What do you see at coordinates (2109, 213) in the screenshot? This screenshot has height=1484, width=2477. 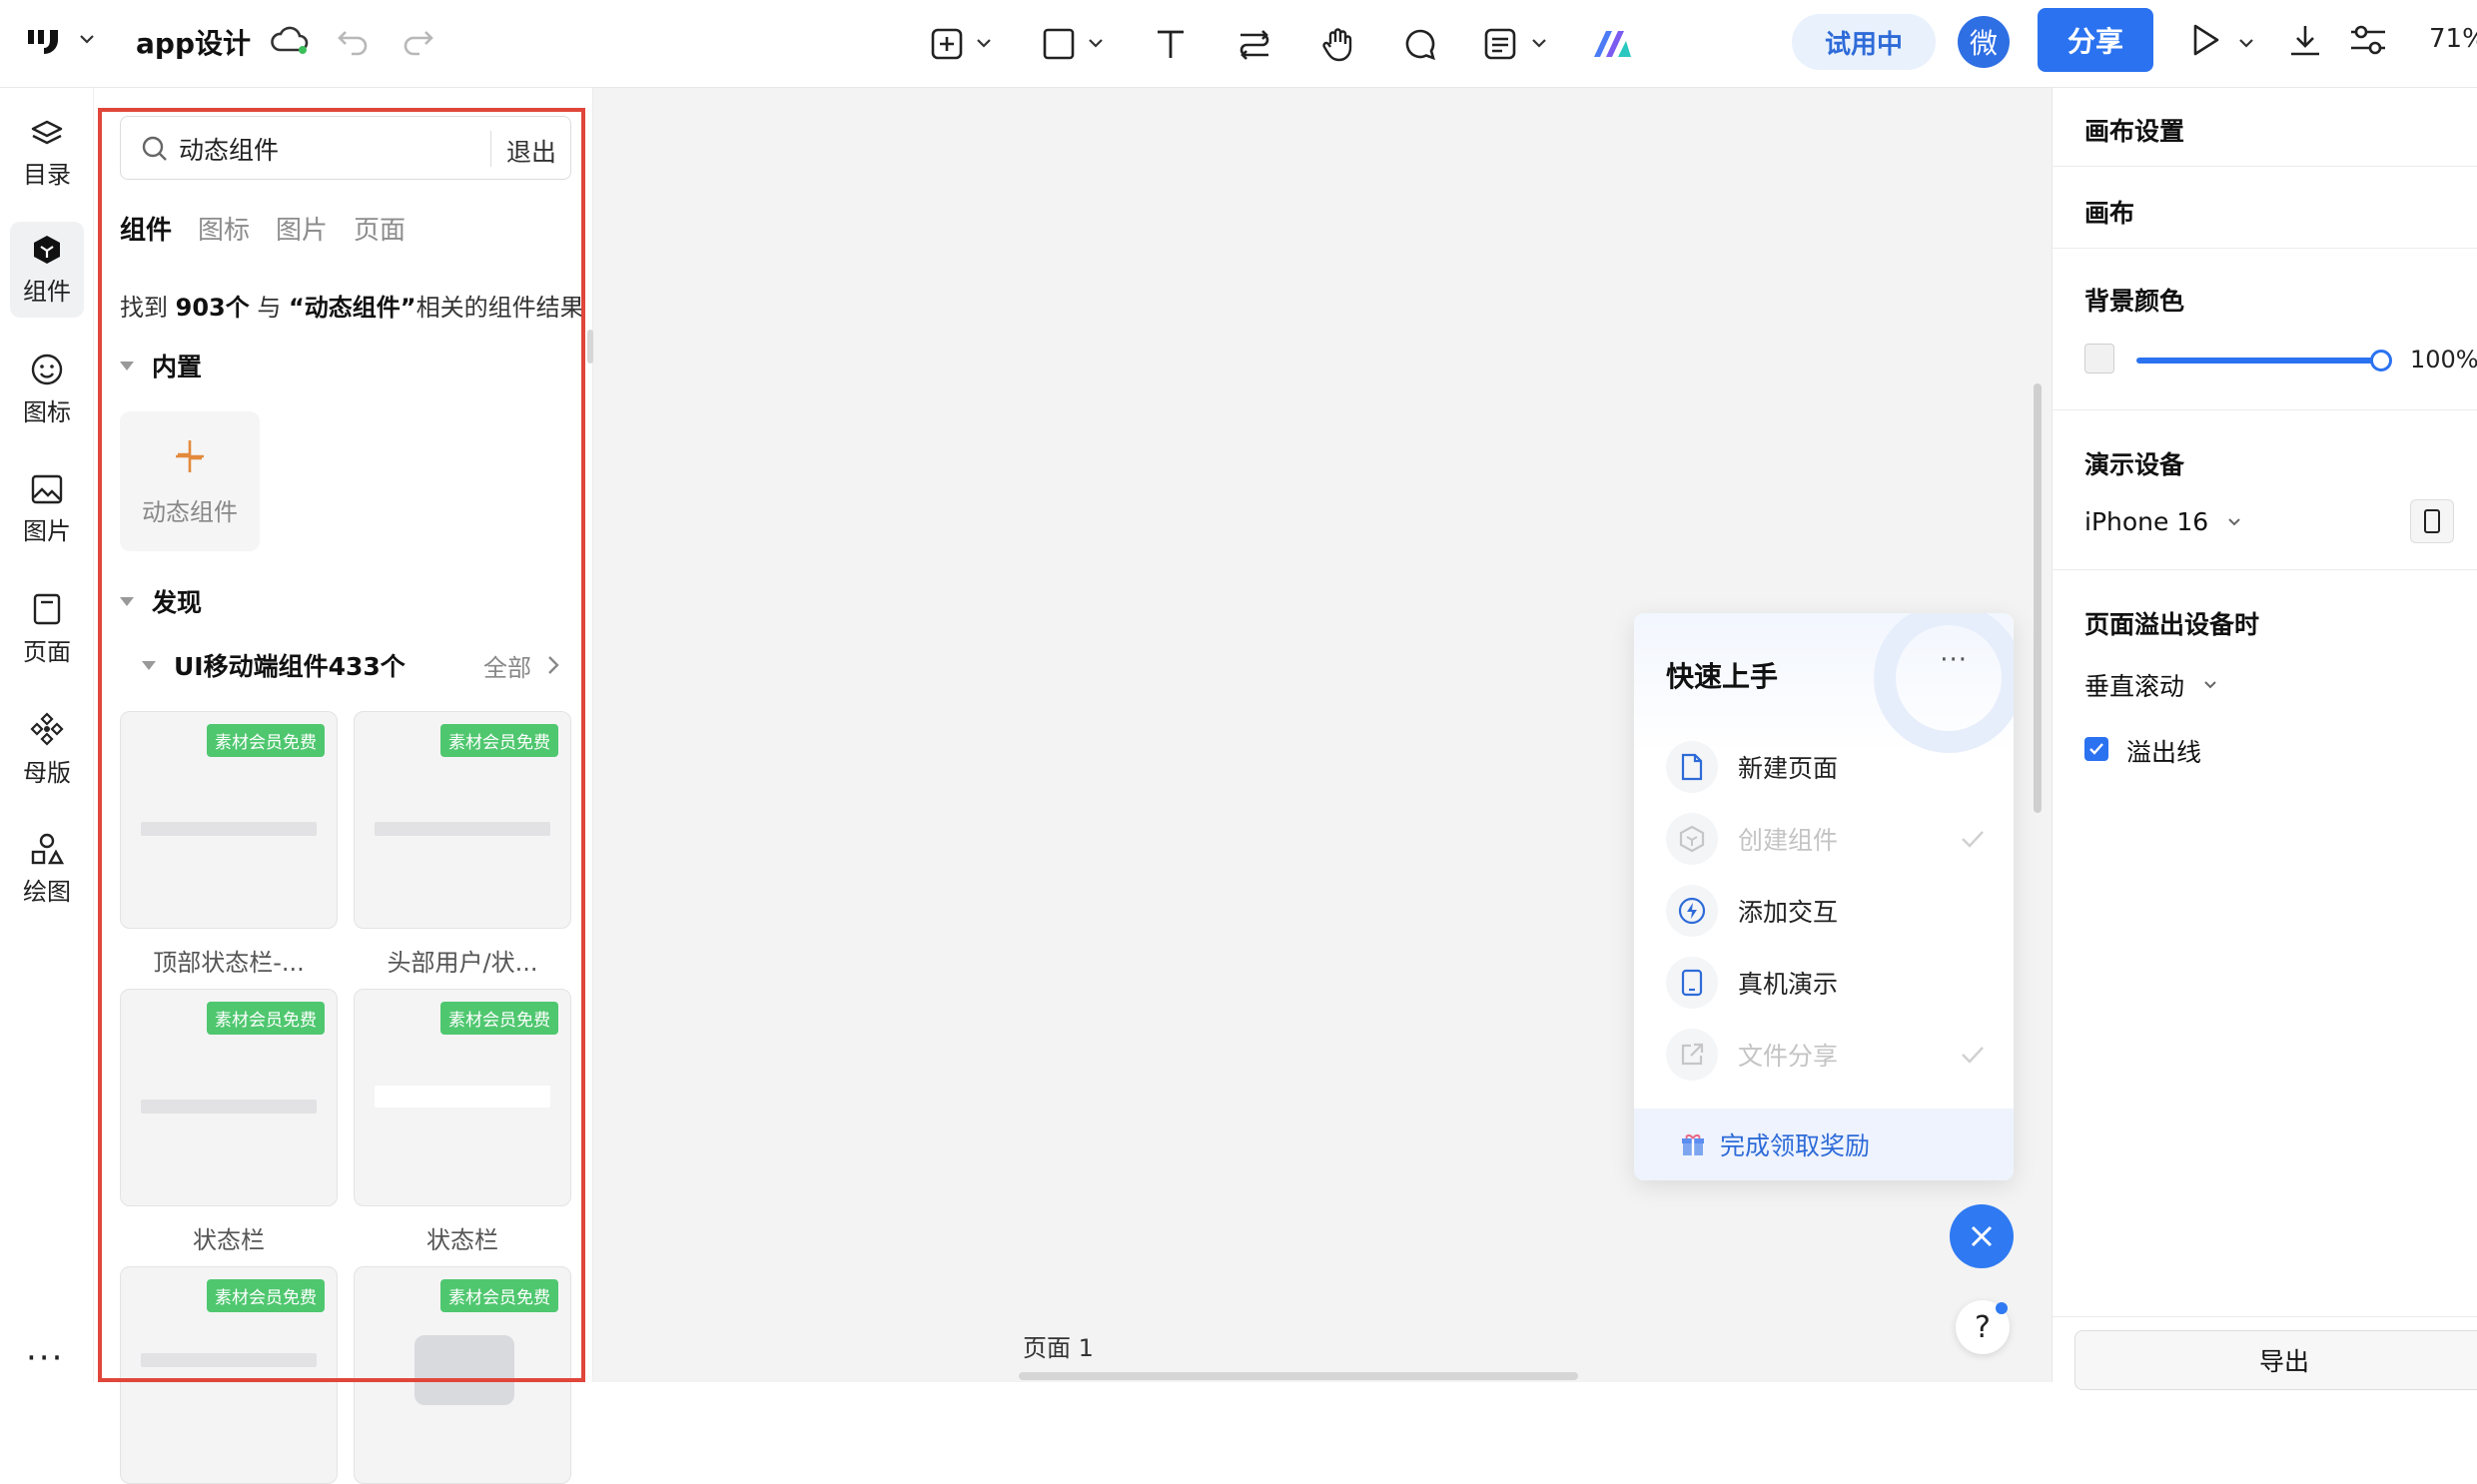 I see `canvas-section-label: 画布` at bounding box center [2109, 213].